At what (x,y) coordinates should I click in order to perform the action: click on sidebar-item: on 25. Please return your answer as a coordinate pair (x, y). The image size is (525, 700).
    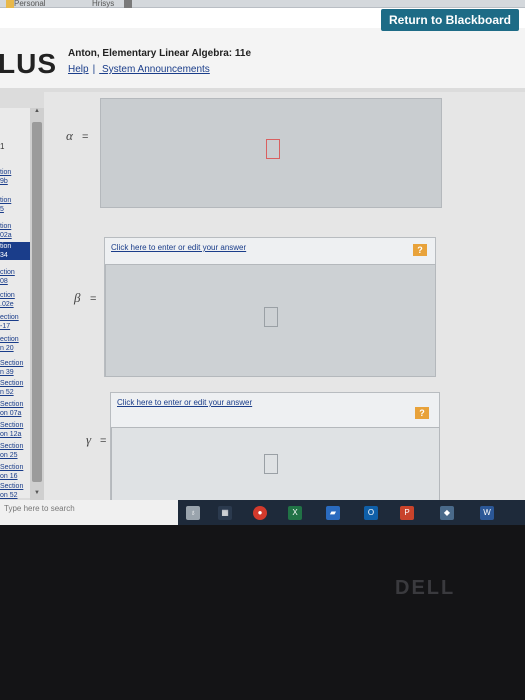
    Looking at the image, I should click on (15, 455).